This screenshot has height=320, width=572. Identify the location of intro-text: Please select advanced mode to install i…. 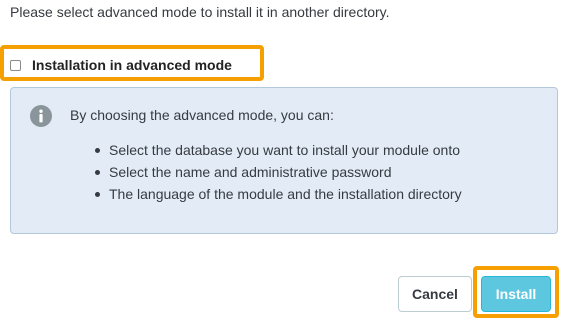
(200, 12).